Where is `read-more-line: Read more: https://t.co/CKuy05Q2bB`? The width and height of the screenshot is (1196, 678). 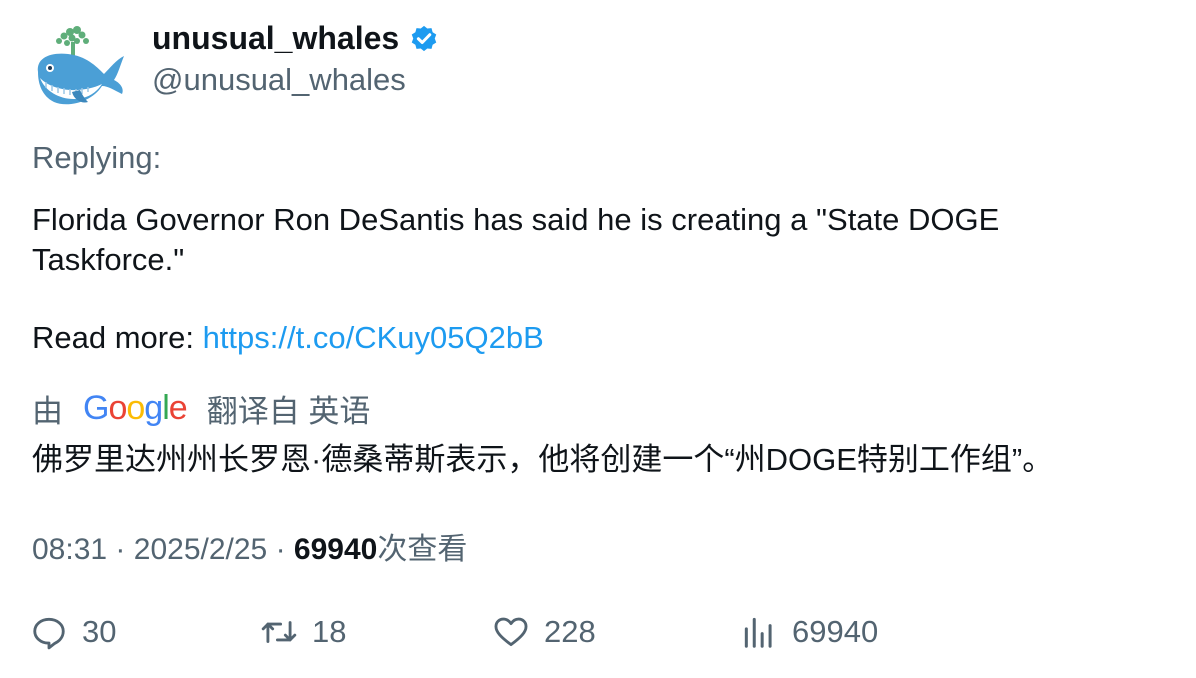
read-more-line: Read more: https://t.co/CKuy05Q2bB is located at coordinates (288, 338).